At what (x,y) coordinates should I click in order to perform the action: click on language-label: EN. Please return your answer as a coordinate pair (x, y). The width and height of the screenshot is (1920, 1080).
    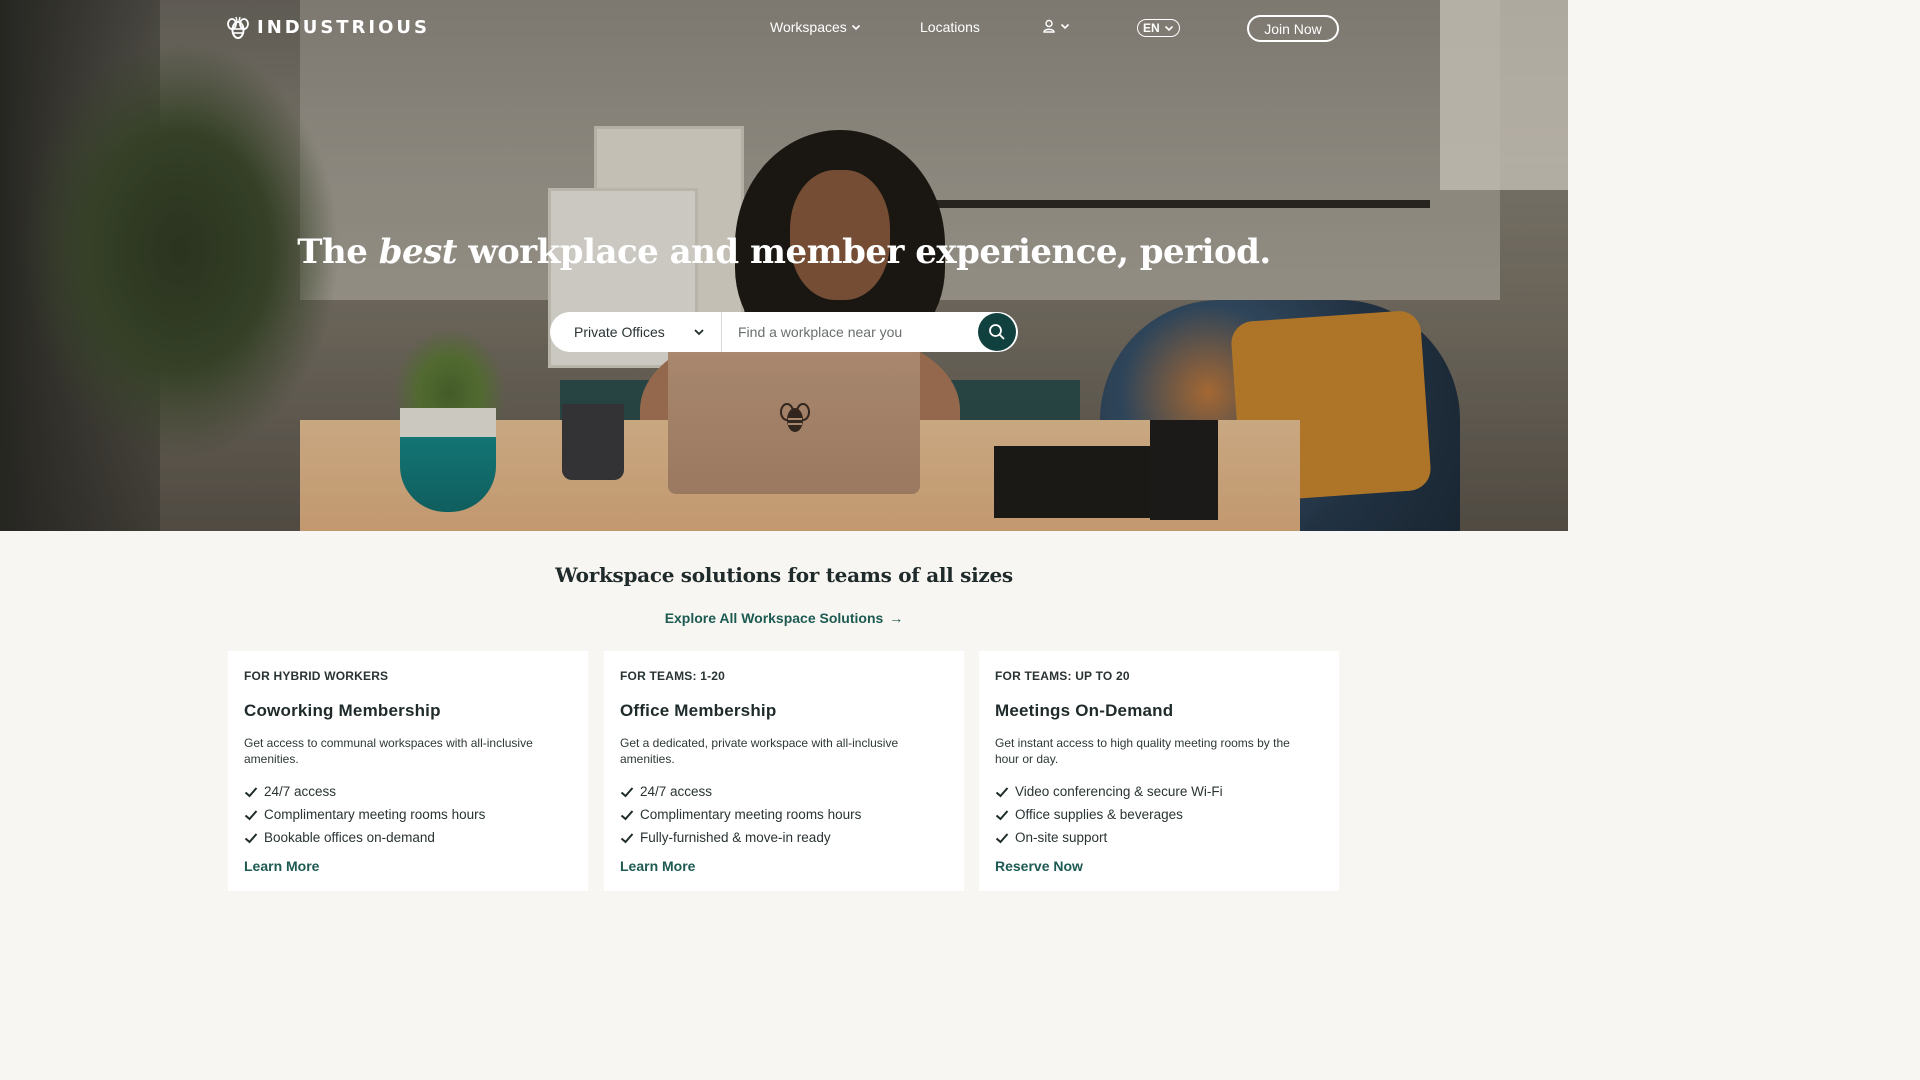
    Looking at the image, I should click on (1151, 28).